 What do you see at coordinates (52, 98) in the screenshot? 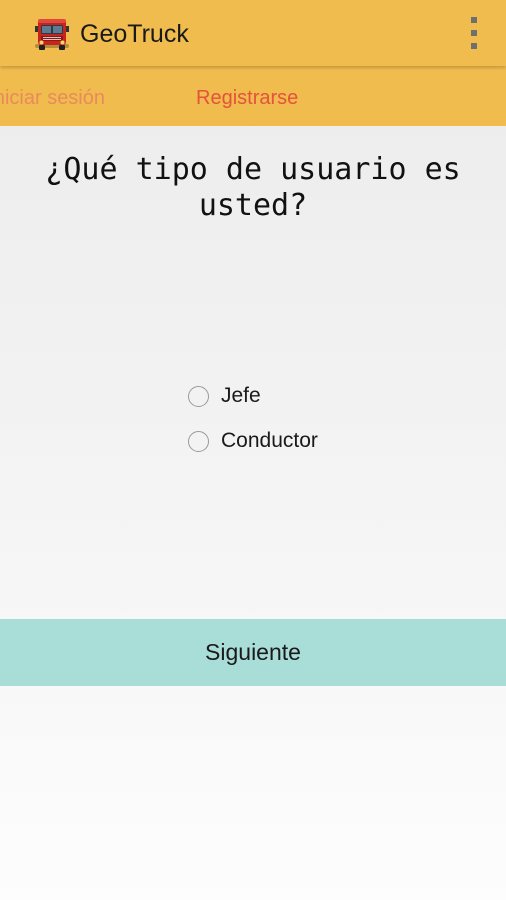
I see `tab-login: Iniciar sesión` at bounding box center [52, 98].